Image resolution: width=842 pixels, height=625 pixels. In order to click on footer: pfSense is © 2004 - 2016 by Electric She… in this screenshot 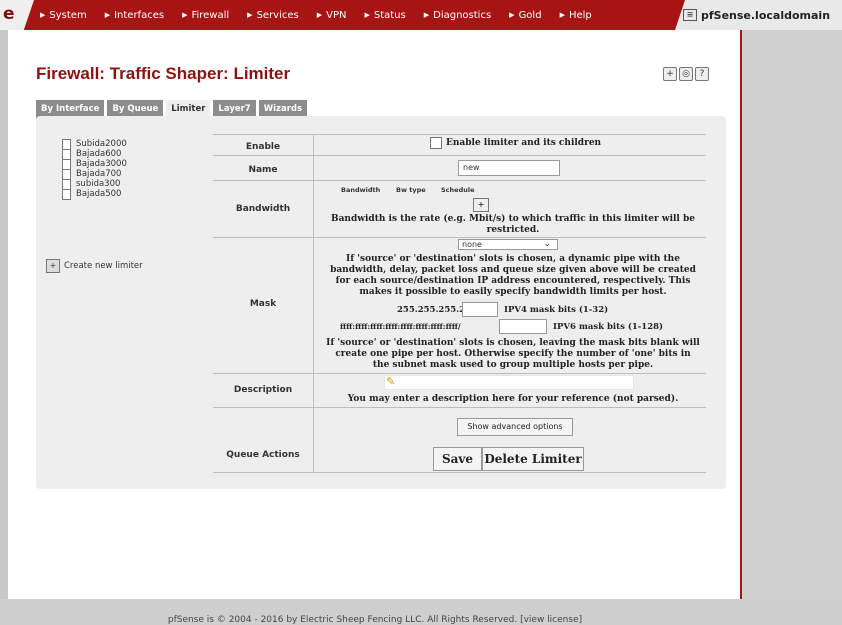, I will do `click(375, 620)`.